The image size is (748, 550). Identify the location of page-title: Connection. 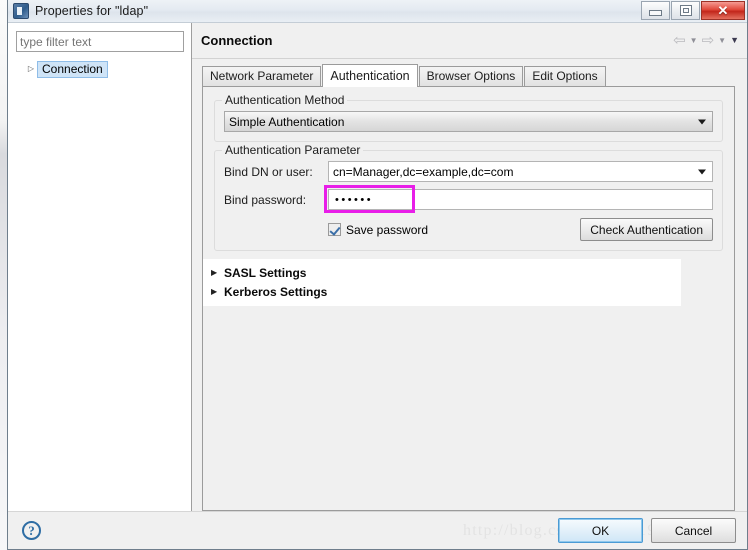
(237, 40).